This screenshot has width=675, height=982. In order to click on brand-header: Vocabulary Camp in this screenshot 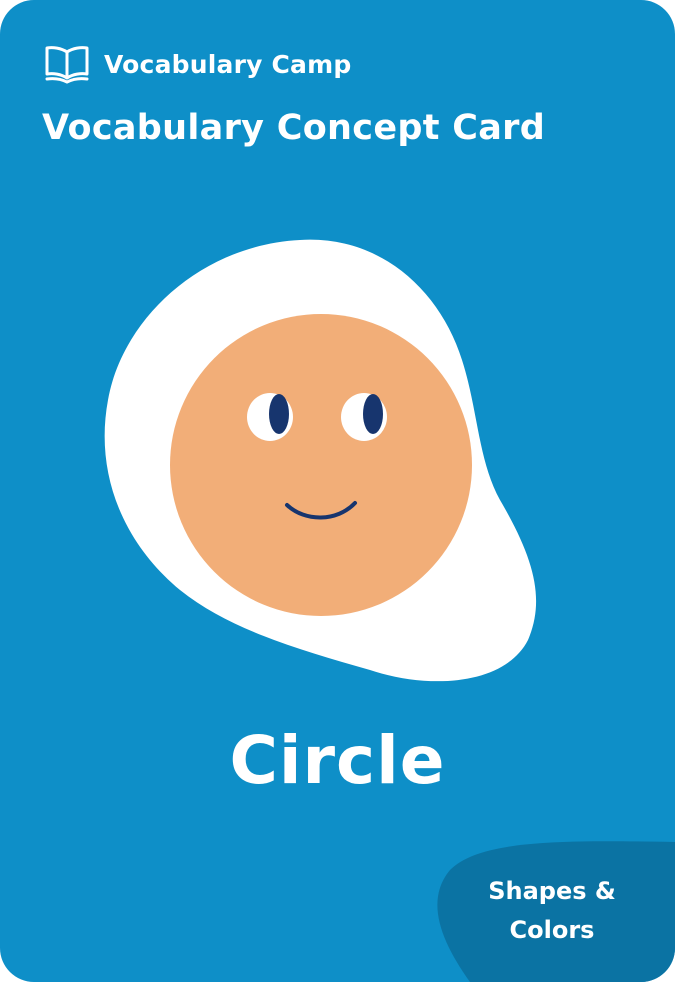, I will do `click(197, 64)`.